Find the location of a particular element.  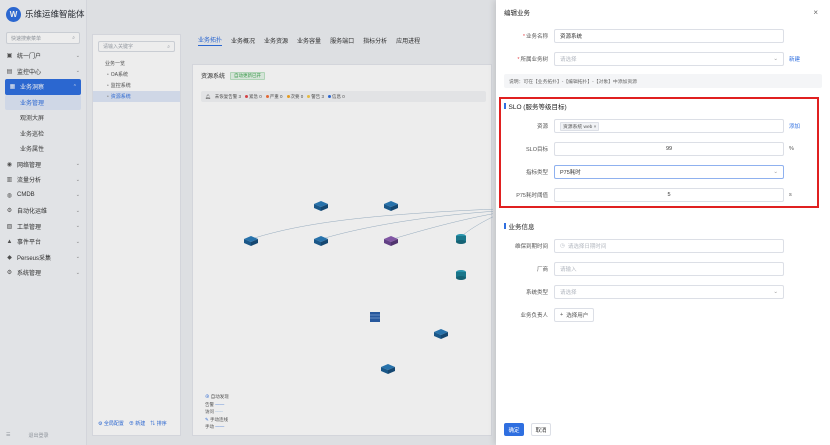

confirm-button: 确定 is located at coordinates (514, 429).